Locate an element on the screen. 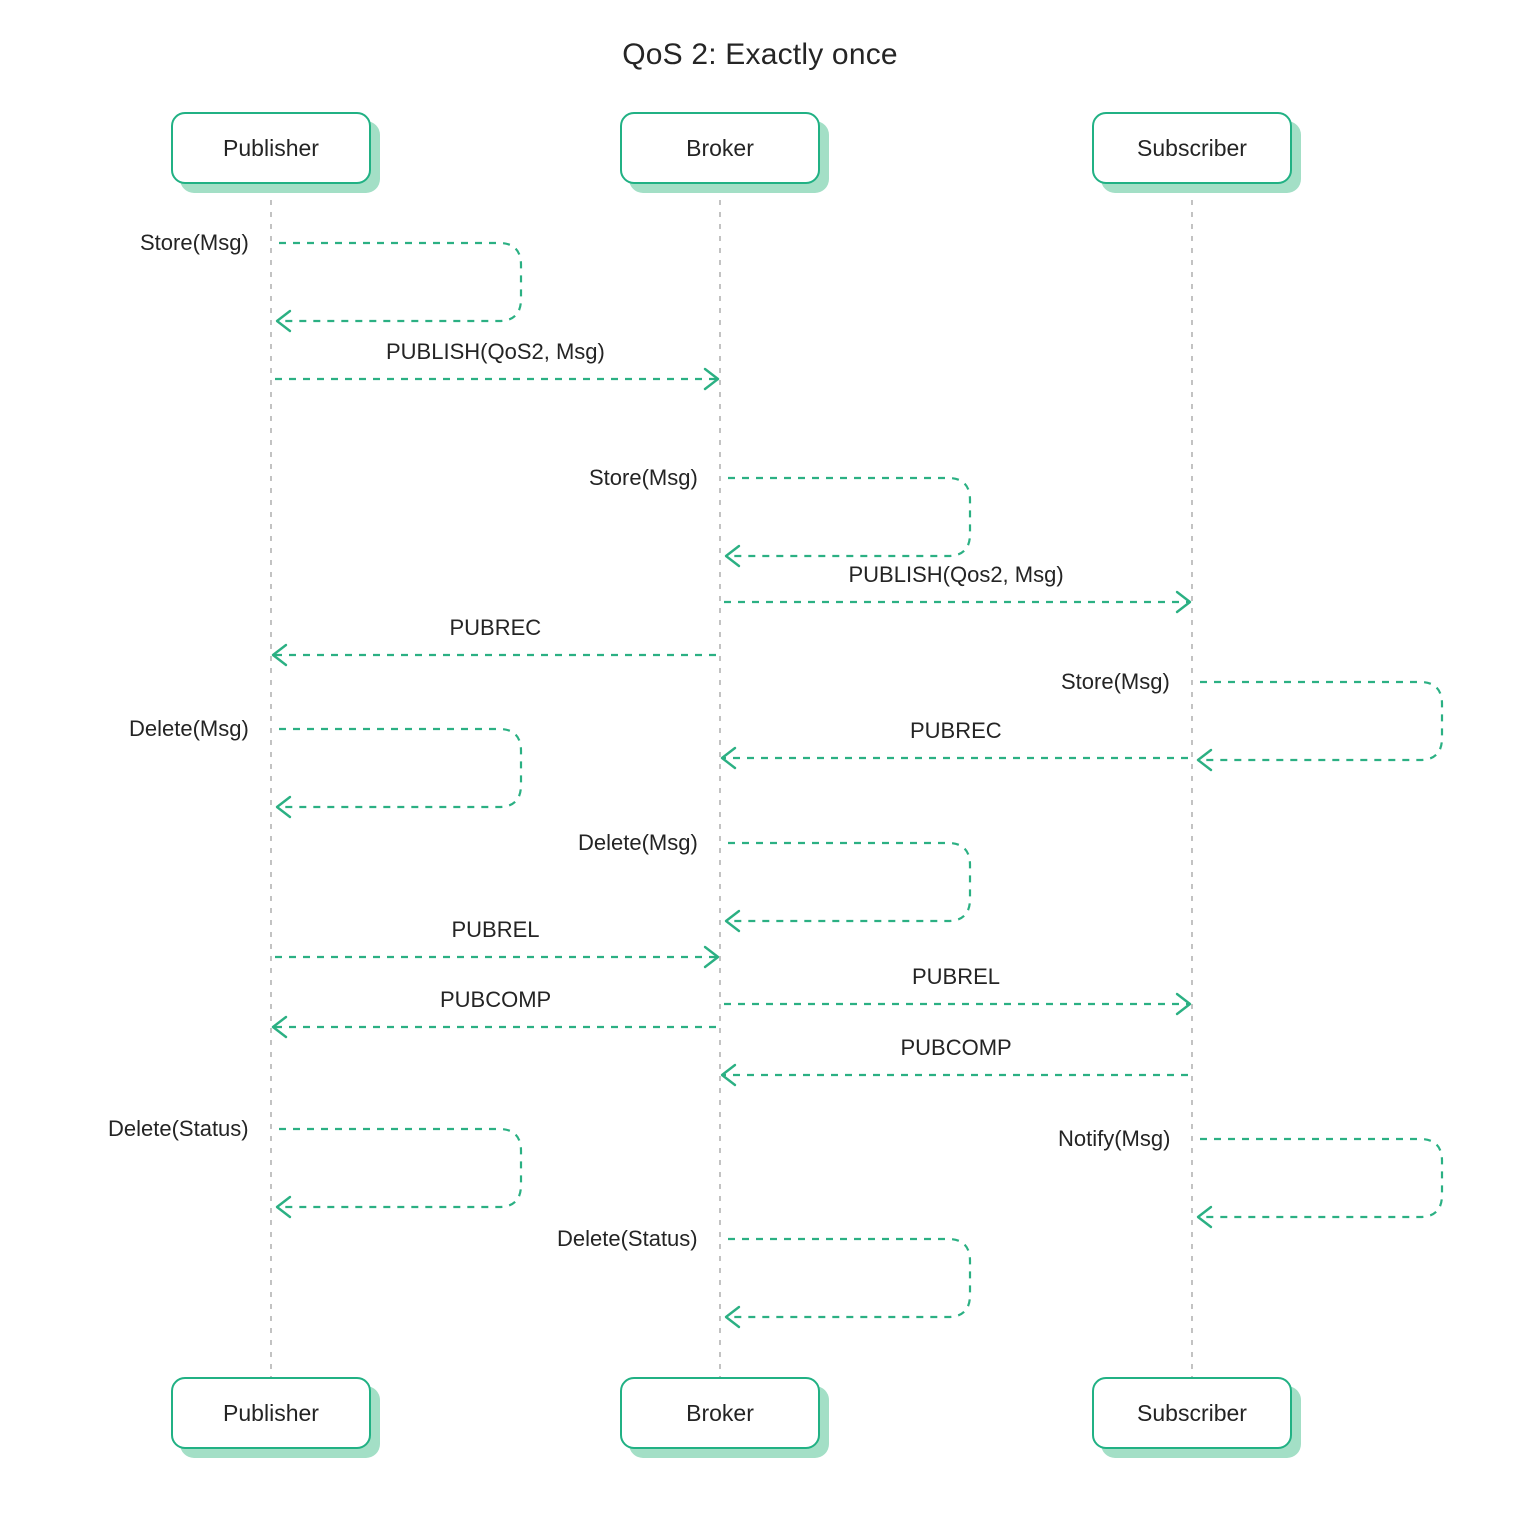  actor-box-publisher-top: Publisher is located at coordinates (271, 148).